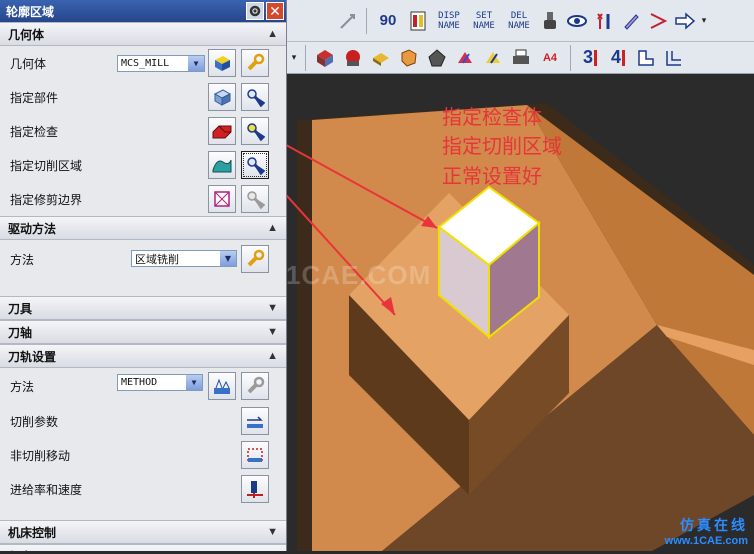 The height and width of the screenshot is (554, 754). I want to click on close-icon: ✕, so click(275, 11).